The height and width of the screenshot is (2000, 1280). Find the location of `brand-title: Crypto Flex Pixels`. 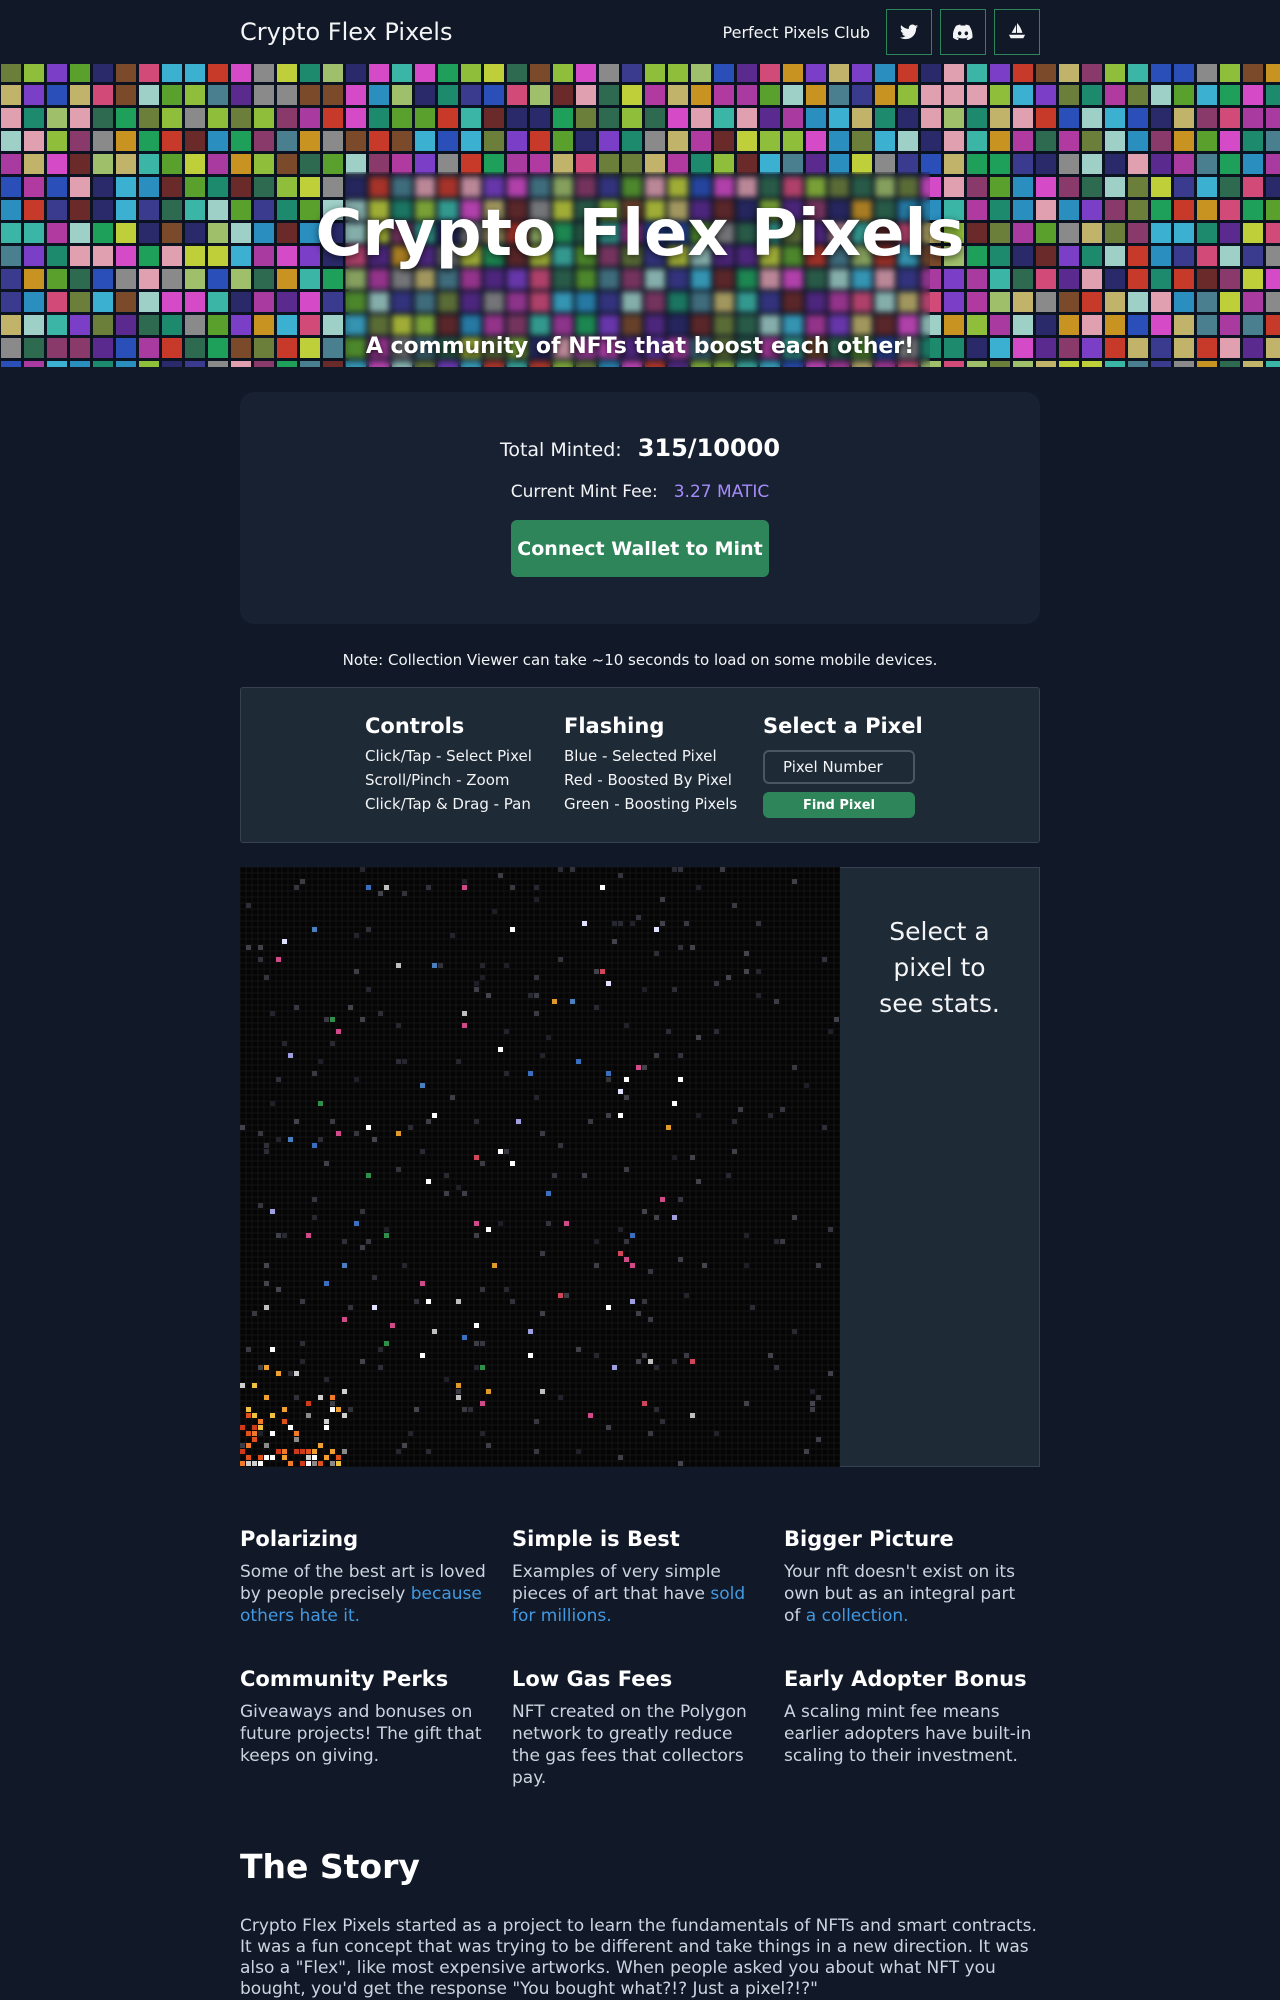

brand-title: Crypto Flex Pixels is located at coordinates (346, 32).